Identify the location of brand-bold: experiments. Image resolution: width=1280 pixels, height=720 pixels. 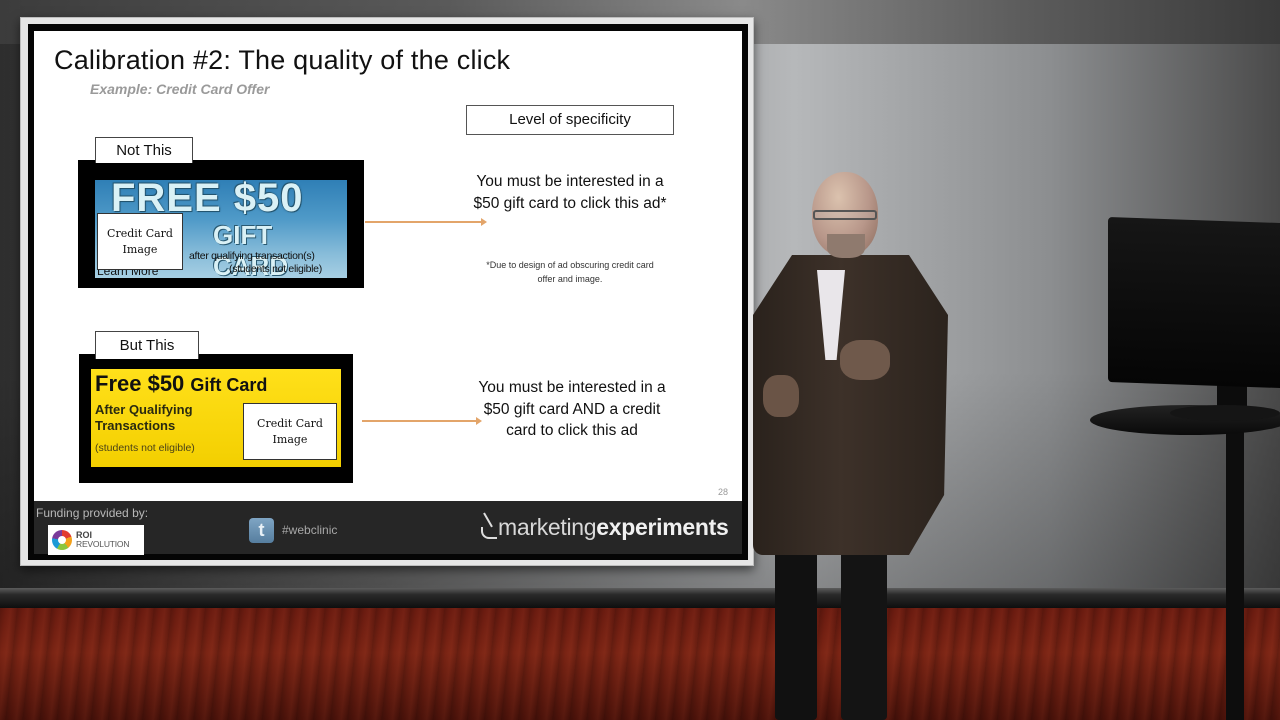
(662, 527).